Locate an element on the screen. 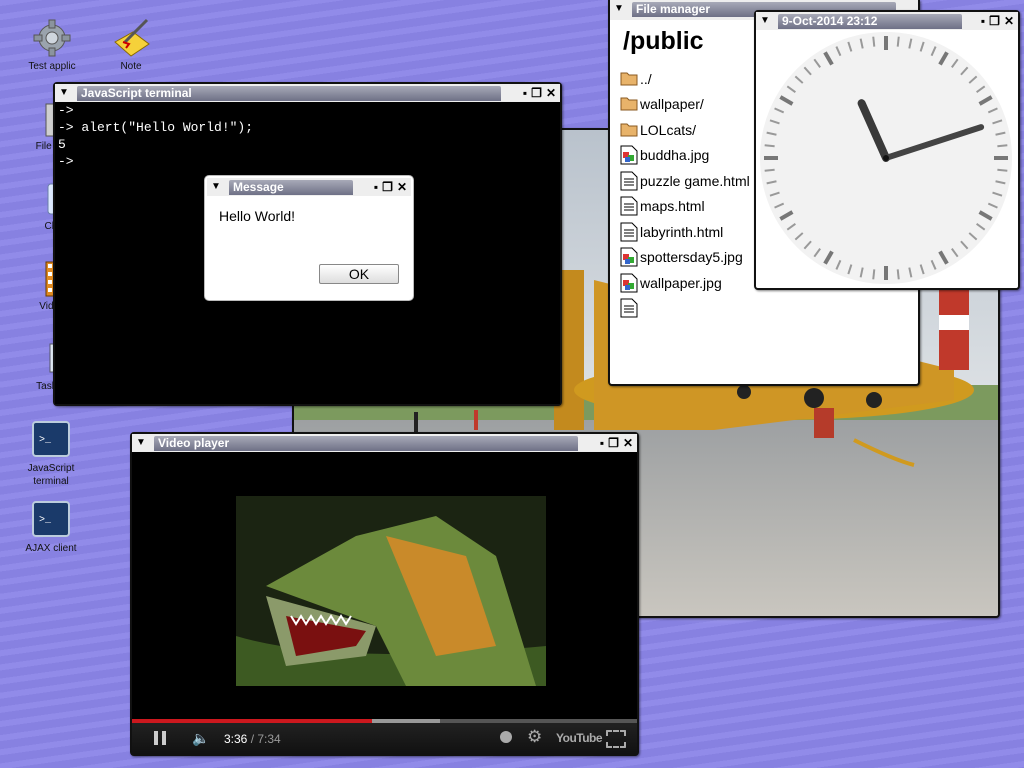 This screenshot has height=768, width=1024. file-list-item: buddha.jpg is located at coordinates (685, 156).